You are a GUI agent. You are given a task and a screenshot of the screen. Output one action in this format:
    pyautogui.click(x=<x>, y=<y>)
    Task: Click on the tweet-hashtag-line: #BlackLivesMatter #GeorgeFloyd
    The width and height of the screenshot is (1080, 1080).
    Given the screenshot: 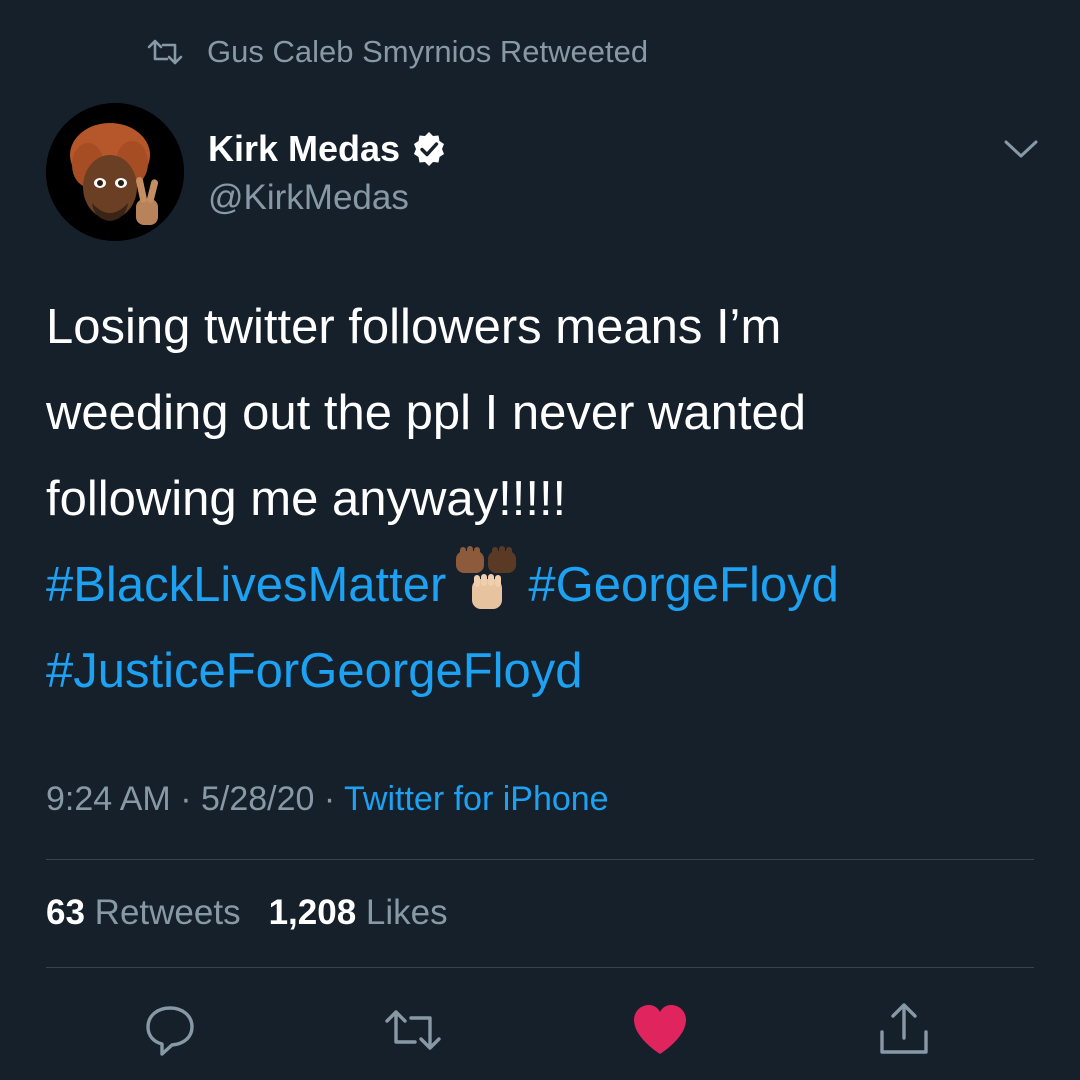 What is the action you would take?
    pyautogui.click(x=546, y=585)
    